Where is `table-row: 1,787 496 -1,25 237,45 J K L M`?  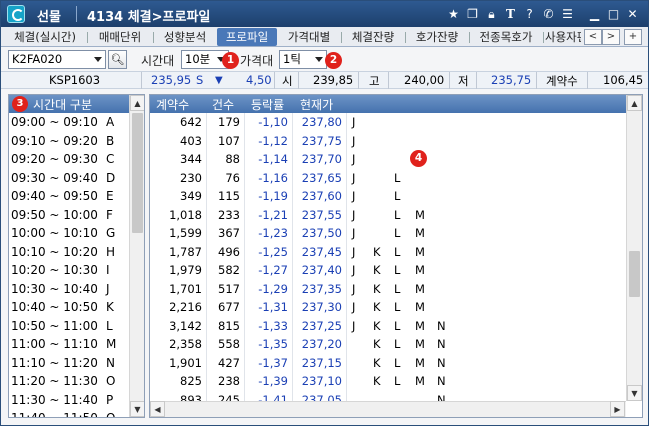 table-row: 1,787 496 -1,25 237,45 J K L M is located at coordinates (388, 252).